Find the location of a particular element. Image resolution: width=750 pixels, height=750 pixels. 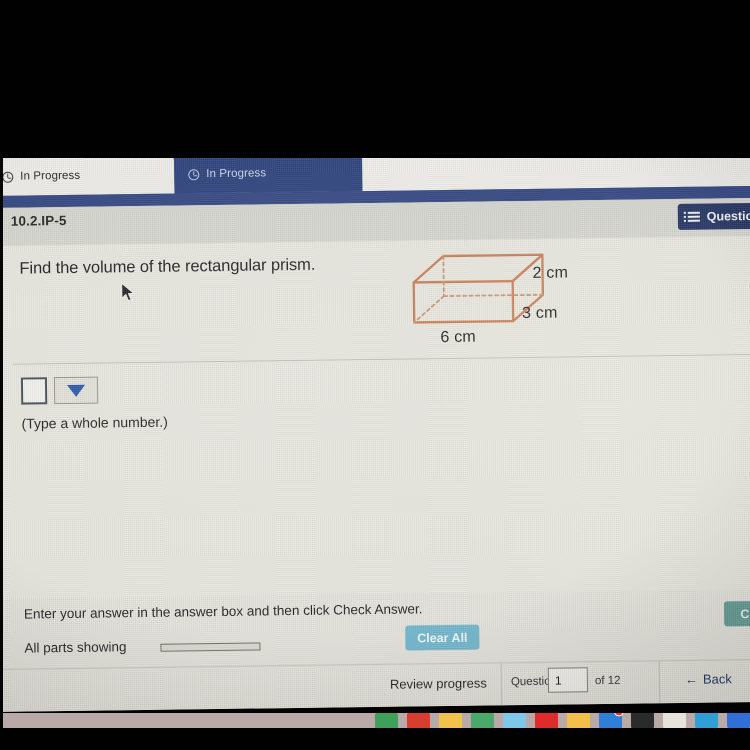

check-answer-button: Check is located at coordinates (736, 613).